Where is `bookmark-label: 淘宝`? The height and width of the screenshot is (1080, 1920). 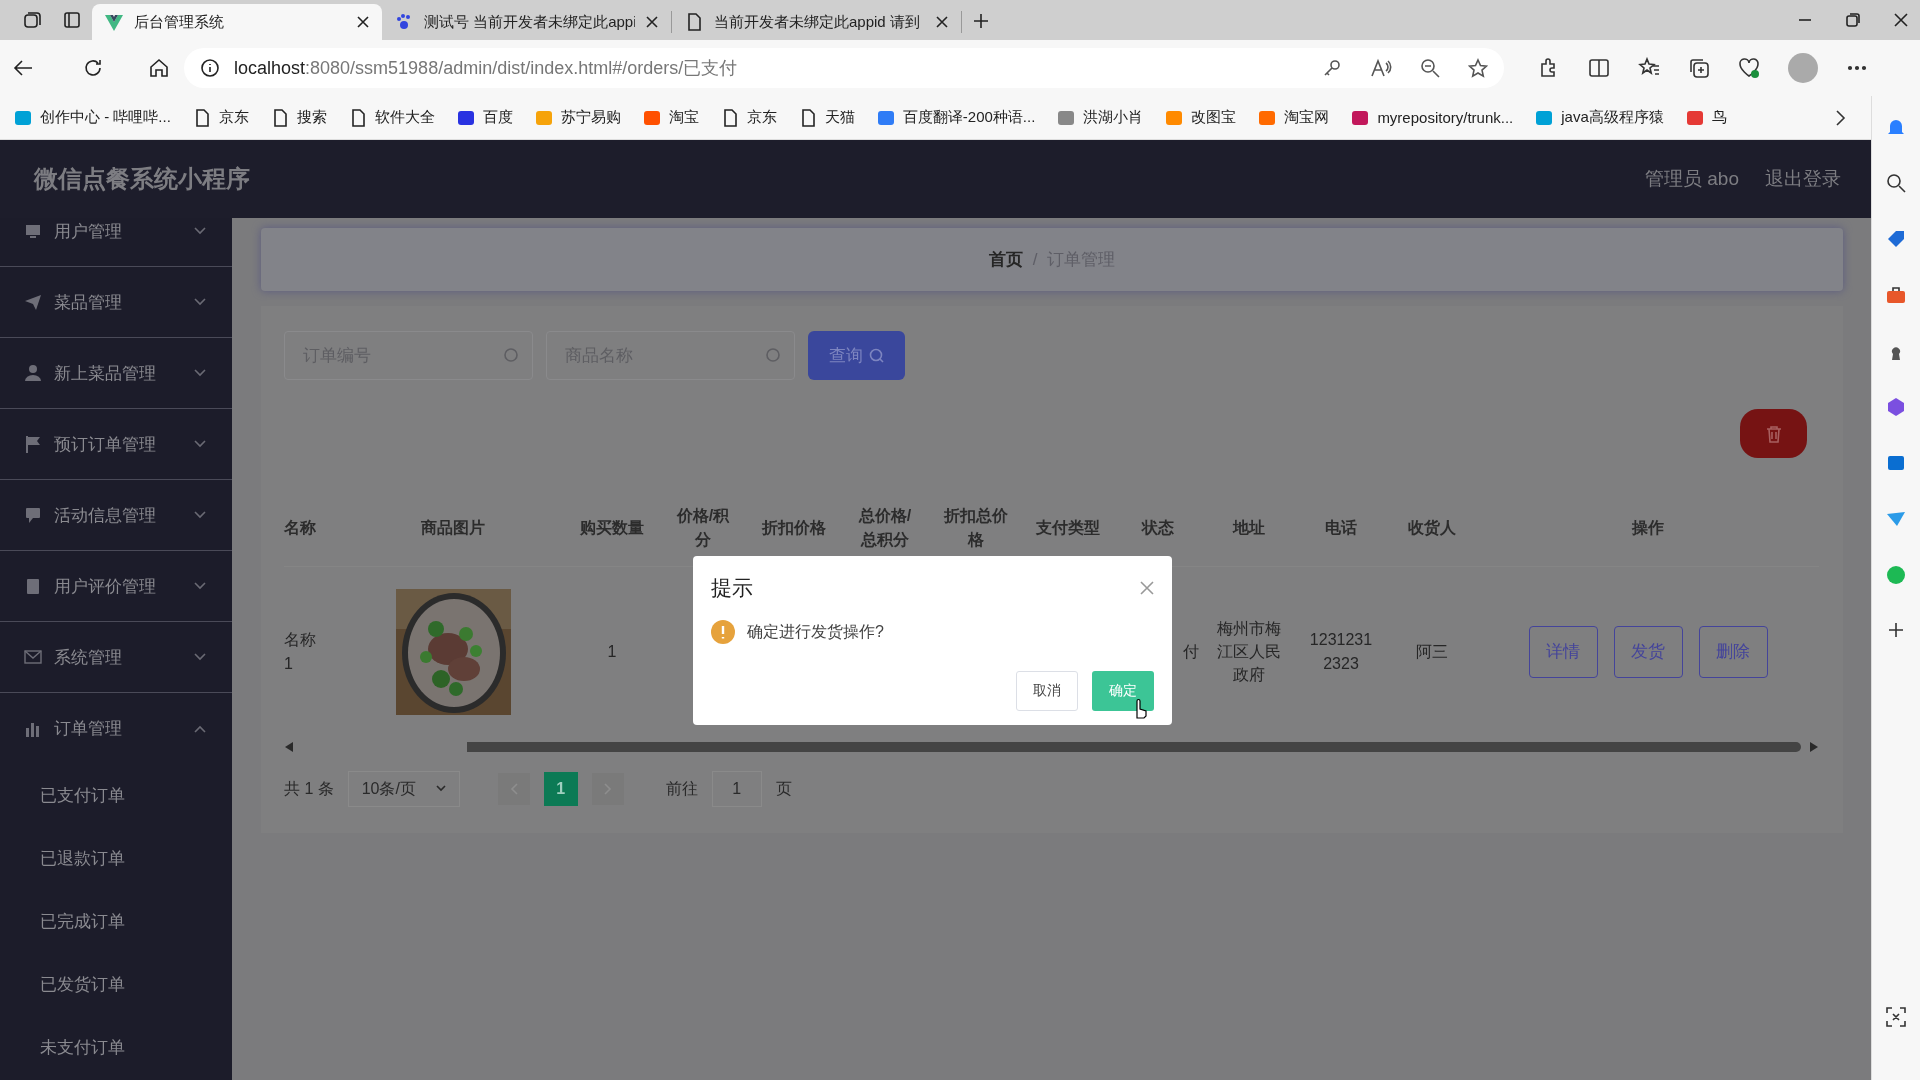 bookmark-label: 淘宝 is located at coordinates (683, 117).